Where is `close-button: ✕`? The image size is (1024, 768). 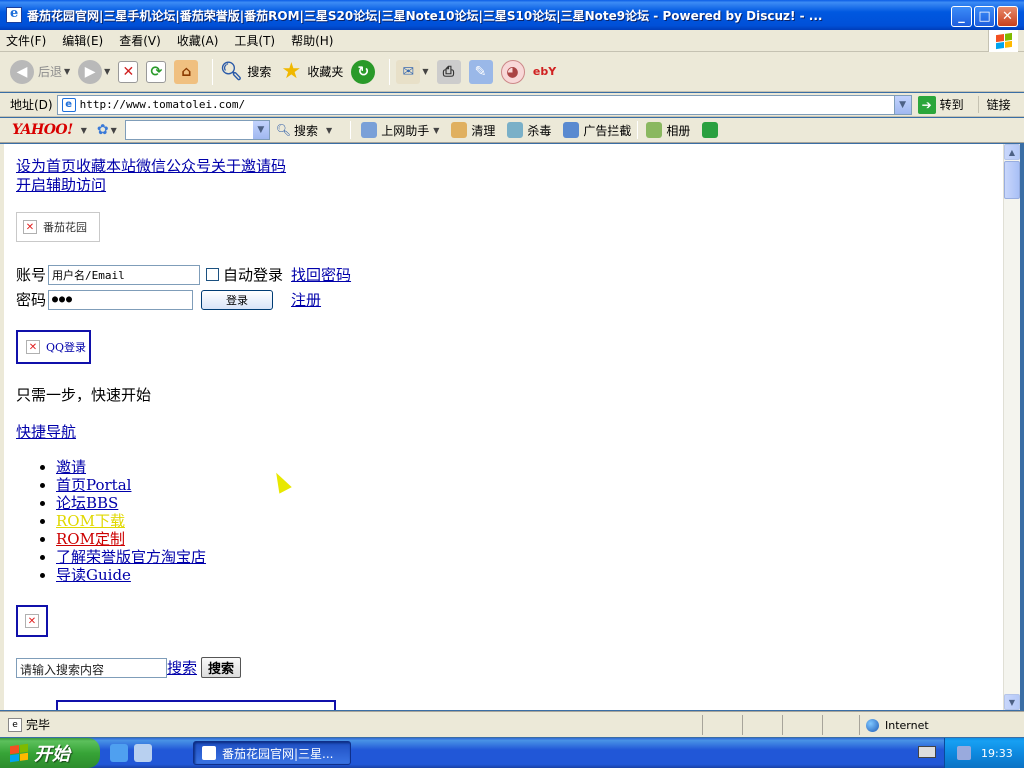
close-button: ✕ is located at coordinates (1007, 16).